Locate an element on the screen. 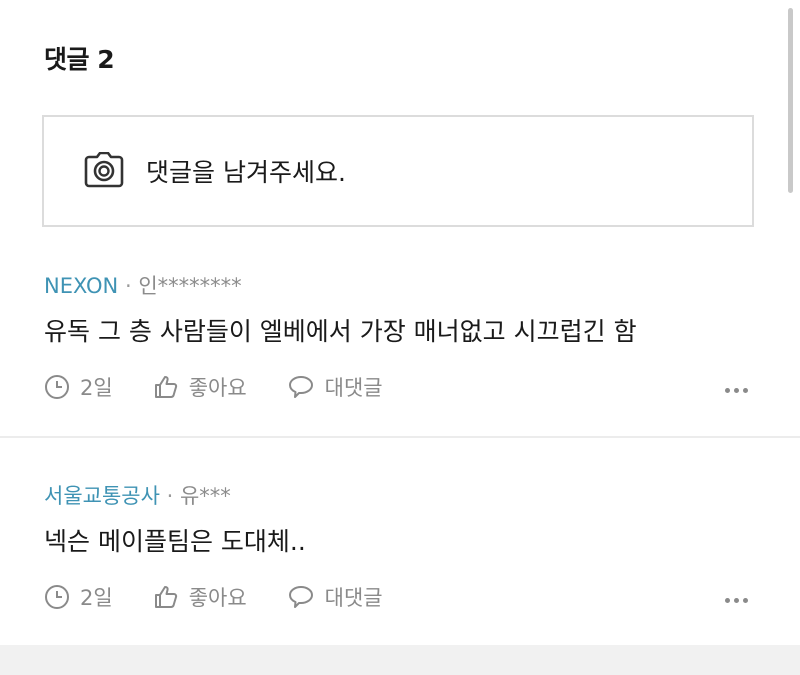 Image resolution: width=800 pixels, height=675 pixels. comment-meta: 서울교통공사 · 유*** is located at coordinates (137, 495).